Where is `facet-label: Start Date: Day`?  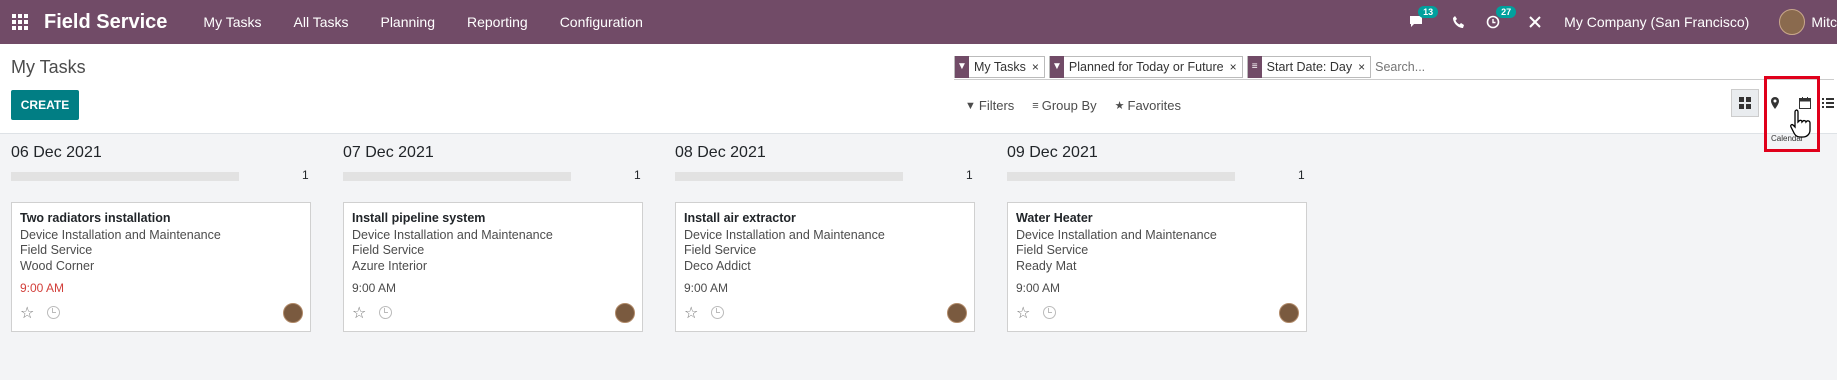
facet-label: Start Date: Day is located at coordinates (1309, 66).